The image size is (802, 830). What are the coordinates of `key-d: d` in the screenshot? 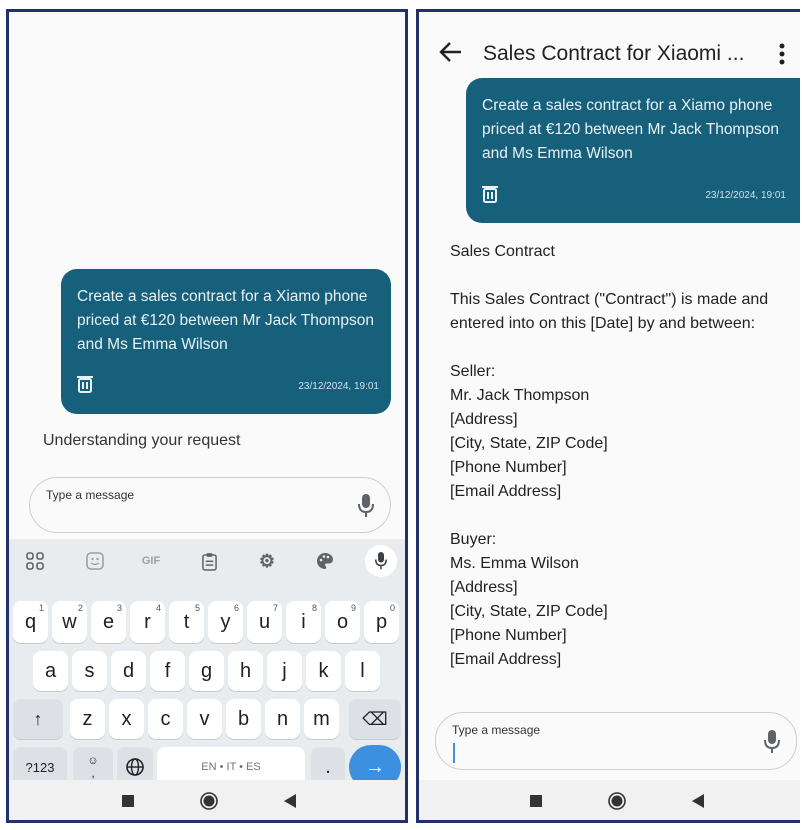 It's located at (128, 671).